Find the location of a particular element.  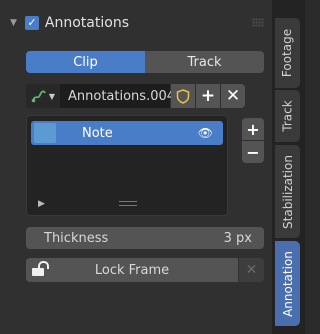

list-item: Note 👁 is located at coordinates (127, 133).